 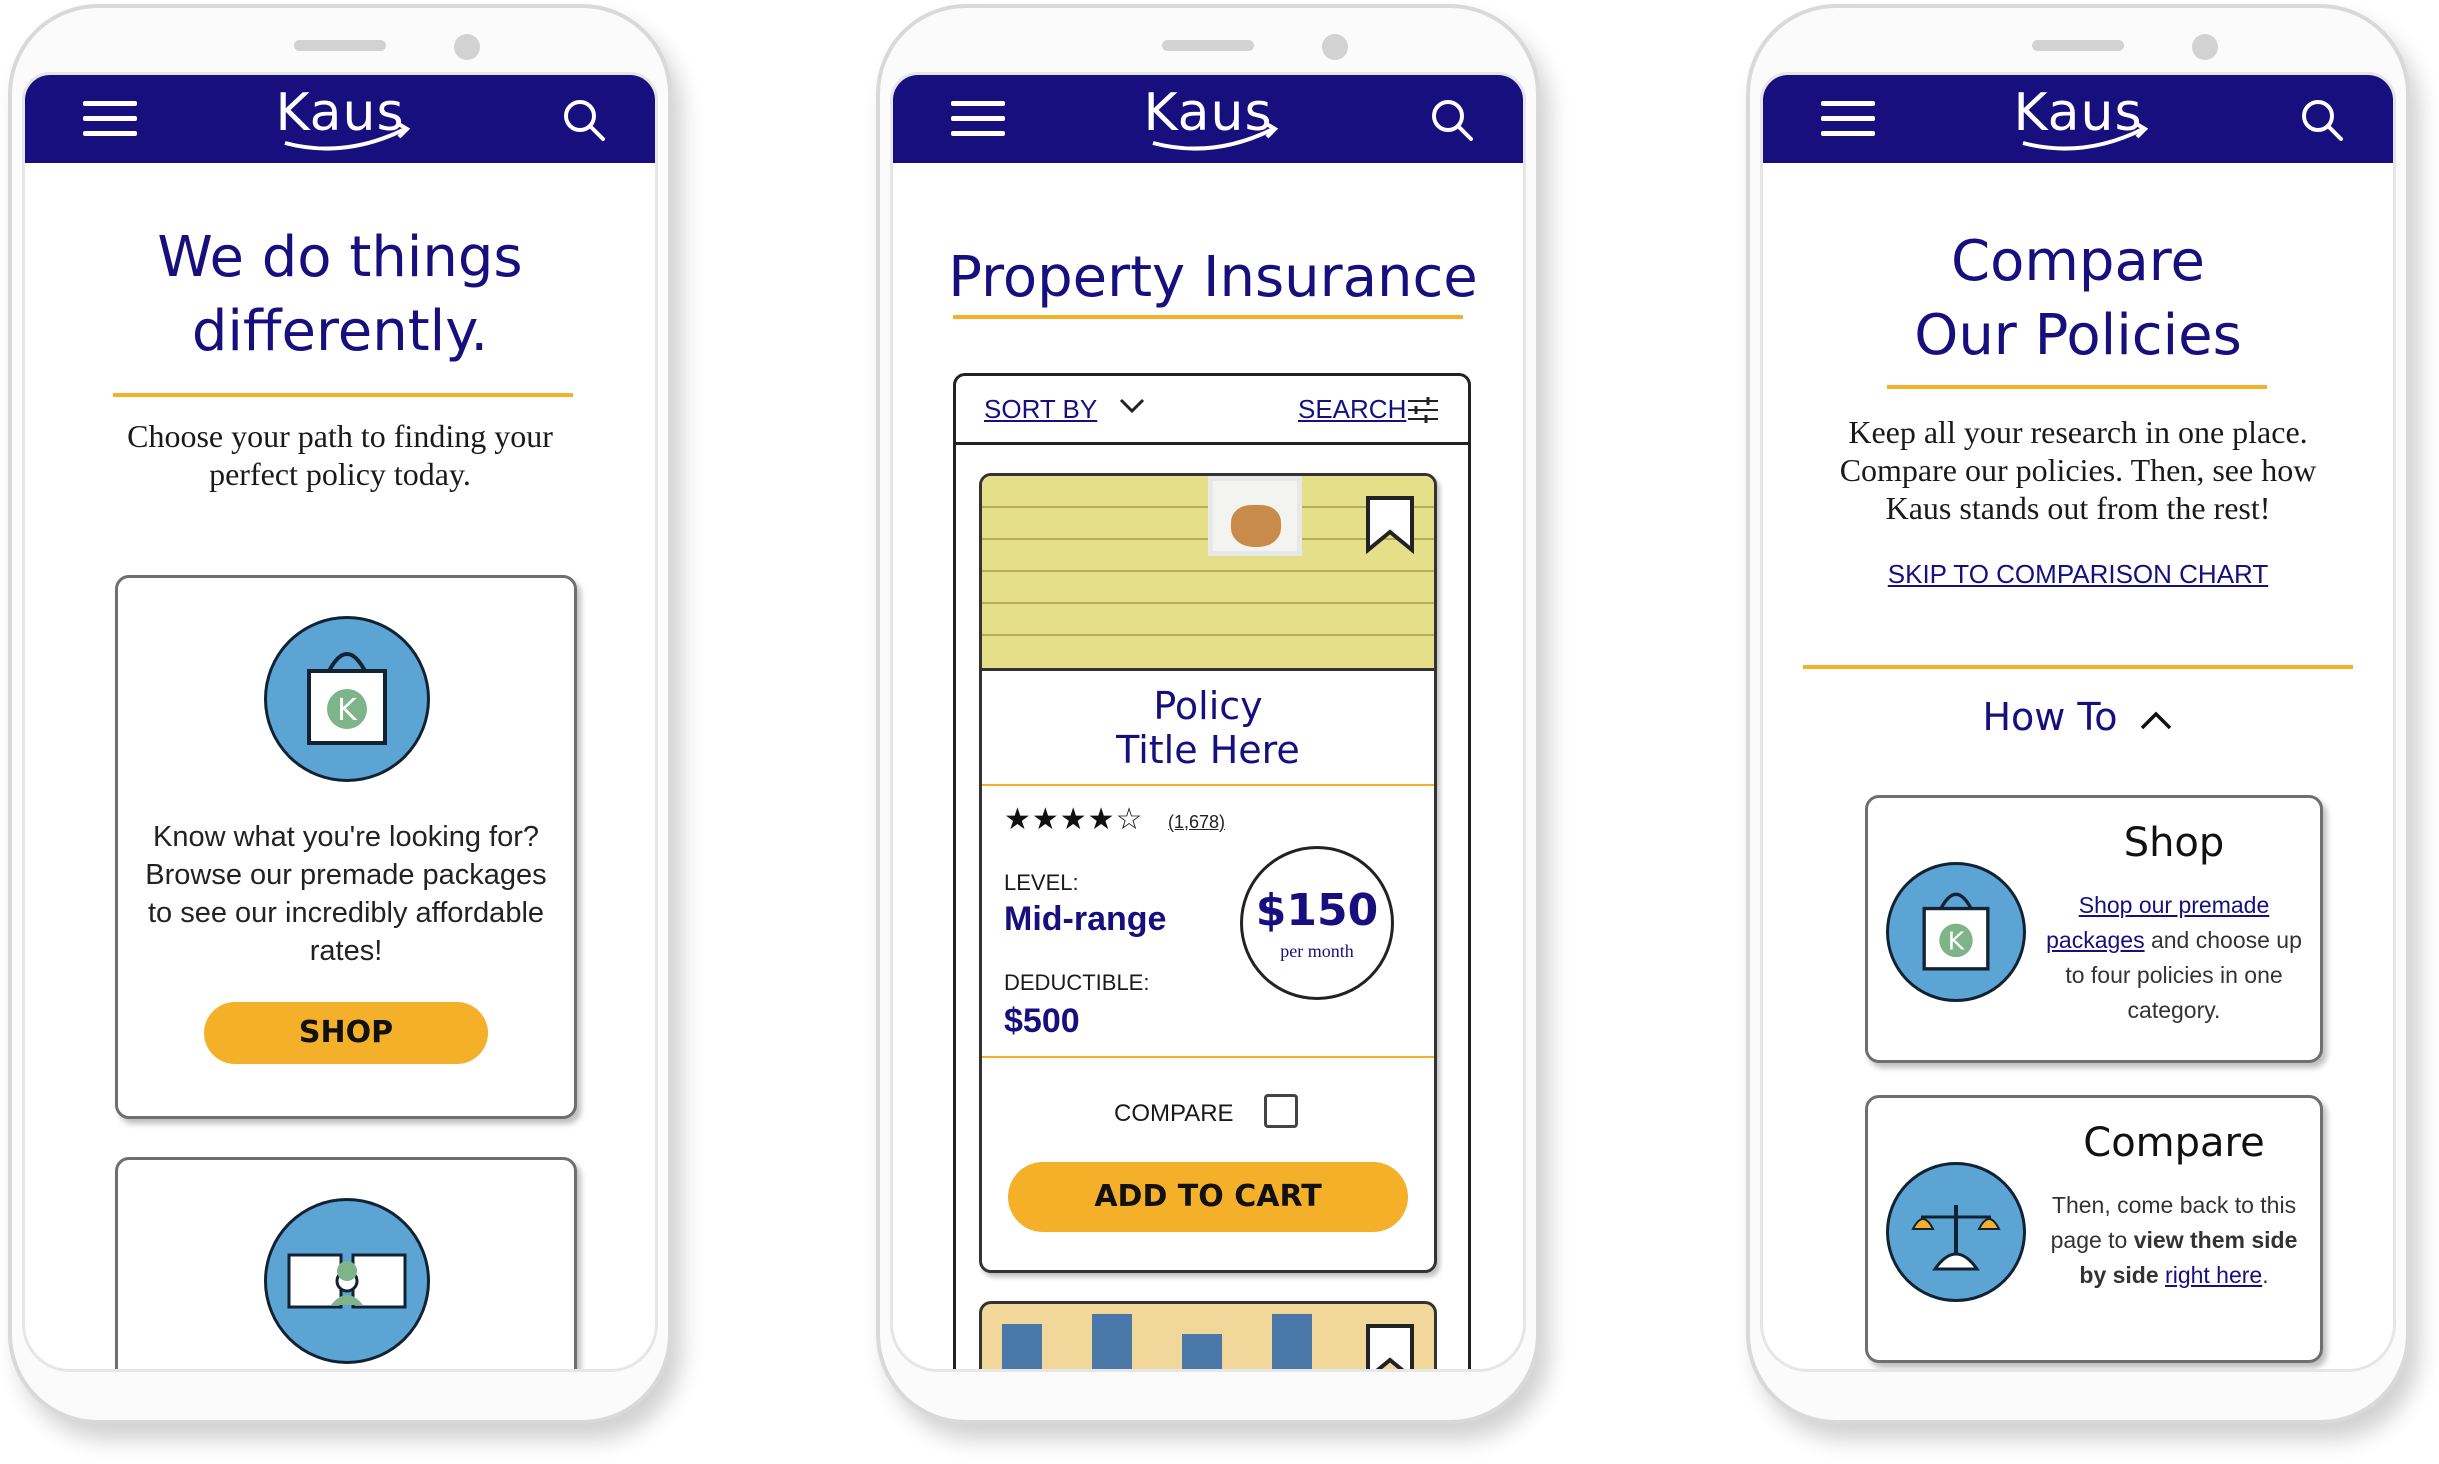 What do you see at coordinates (2265, 1275) in the screenshot?
I see `compare-card-body-c: .` at bounding box center [2265, 1275].